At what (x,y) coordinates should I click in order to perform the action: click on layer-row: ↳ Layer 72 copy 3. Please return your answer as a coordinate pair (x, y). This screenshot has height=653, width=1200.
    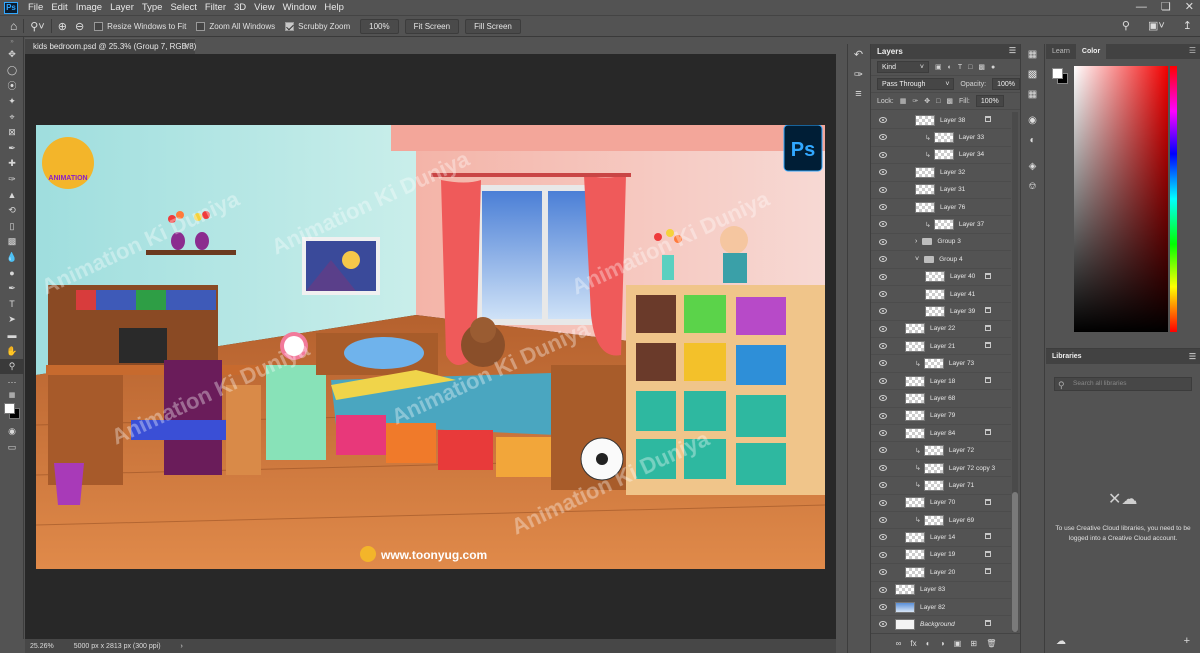
    Looking at the image, I should click on (941, 469).